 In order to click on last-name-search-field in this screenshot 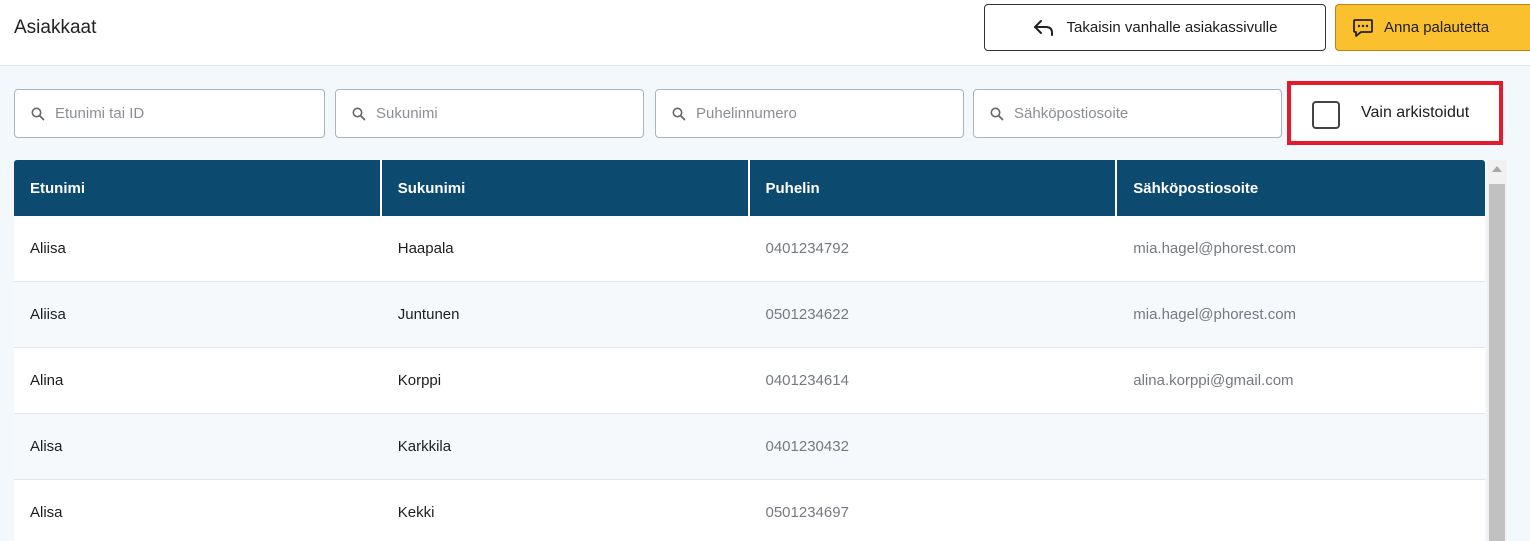, I will do `click(489, 113)`.